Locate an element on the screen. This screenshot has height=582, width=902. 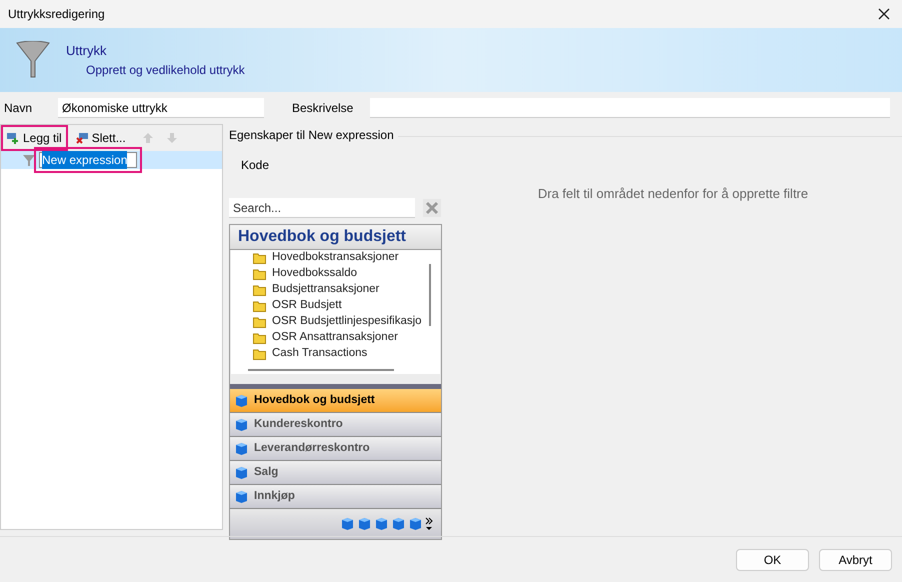
navigator-group: Kundereskontro is located at coordinates (335, 425).